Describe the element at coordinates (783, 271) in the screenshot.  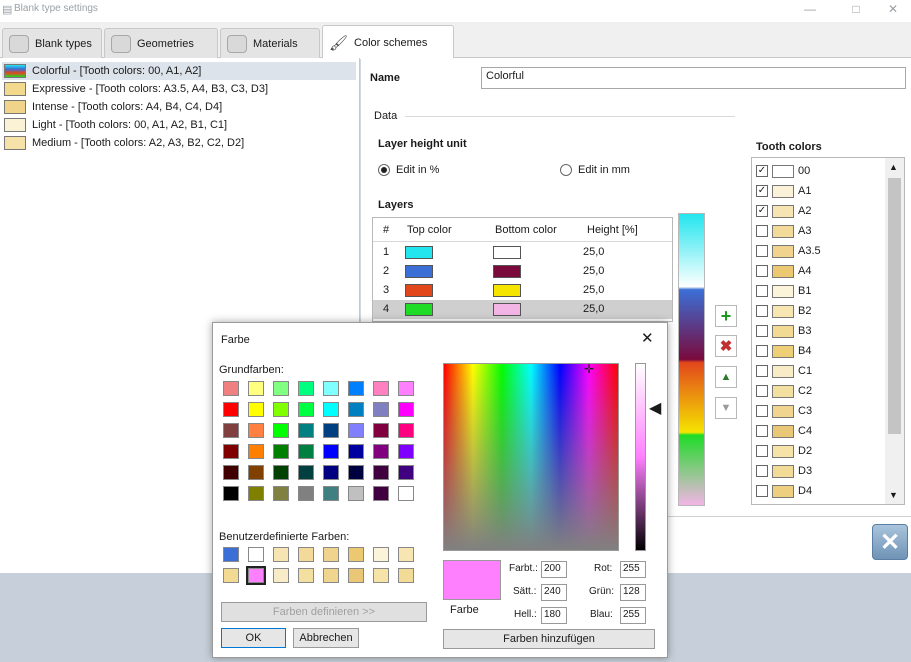
I see `list-item: A4` at that location.